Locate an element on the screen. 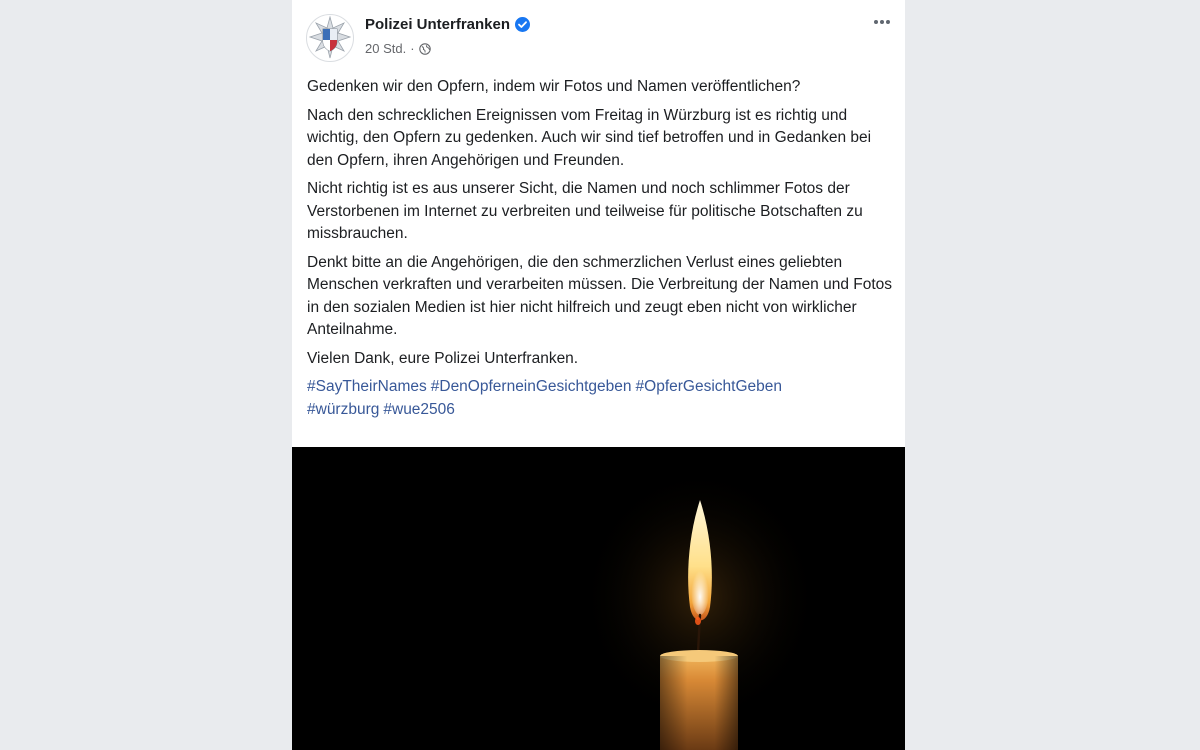 This screenshot has height=750, width=1200. more-options-icon is located at coordinates (882, 22).